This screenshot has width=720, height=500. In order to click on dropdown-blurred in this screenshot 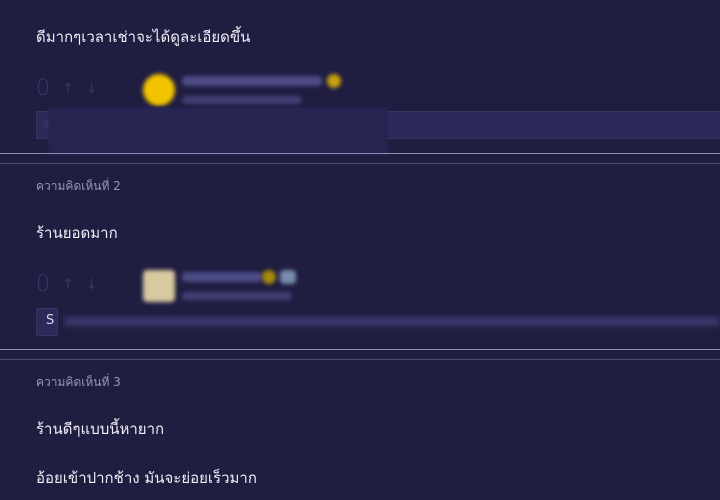, I will do `click(218, 131)`.